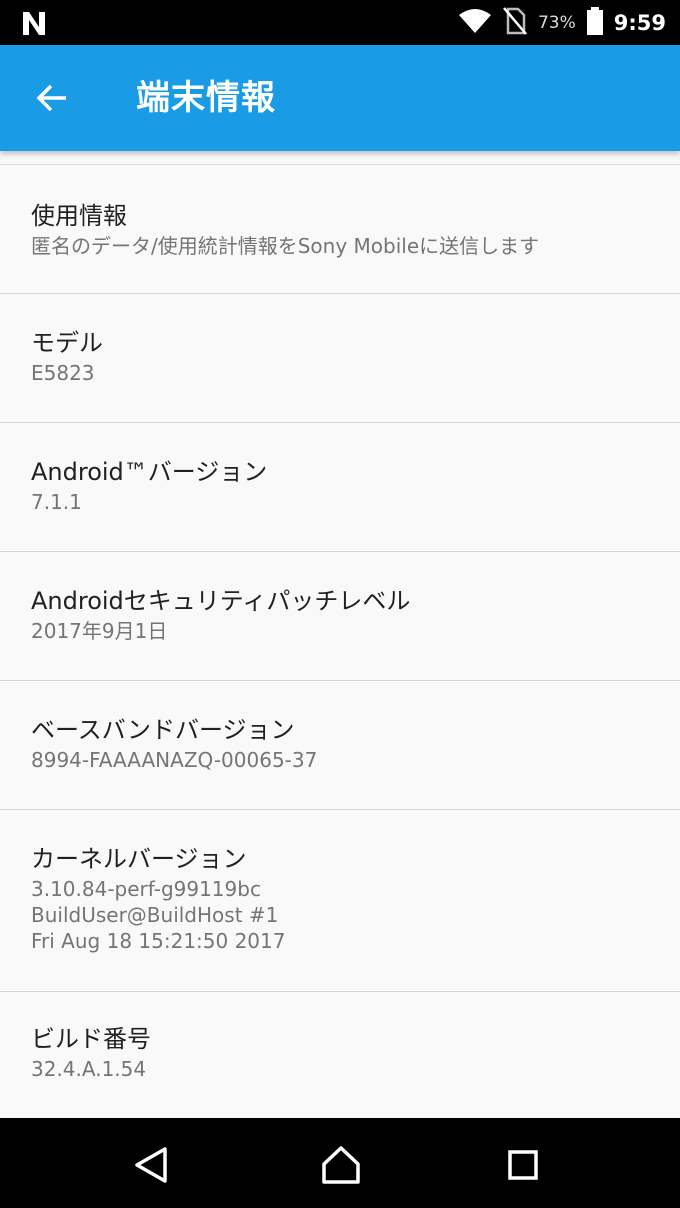 This screenshot has width=680, height=1208. What do you see at coordinates (340, 745) in the screenshot?
I see `list-item-baseband-version: ベースバンドバージョン 8994-FAAAANAZQ-00065-37` at bounding box center [340, 745].